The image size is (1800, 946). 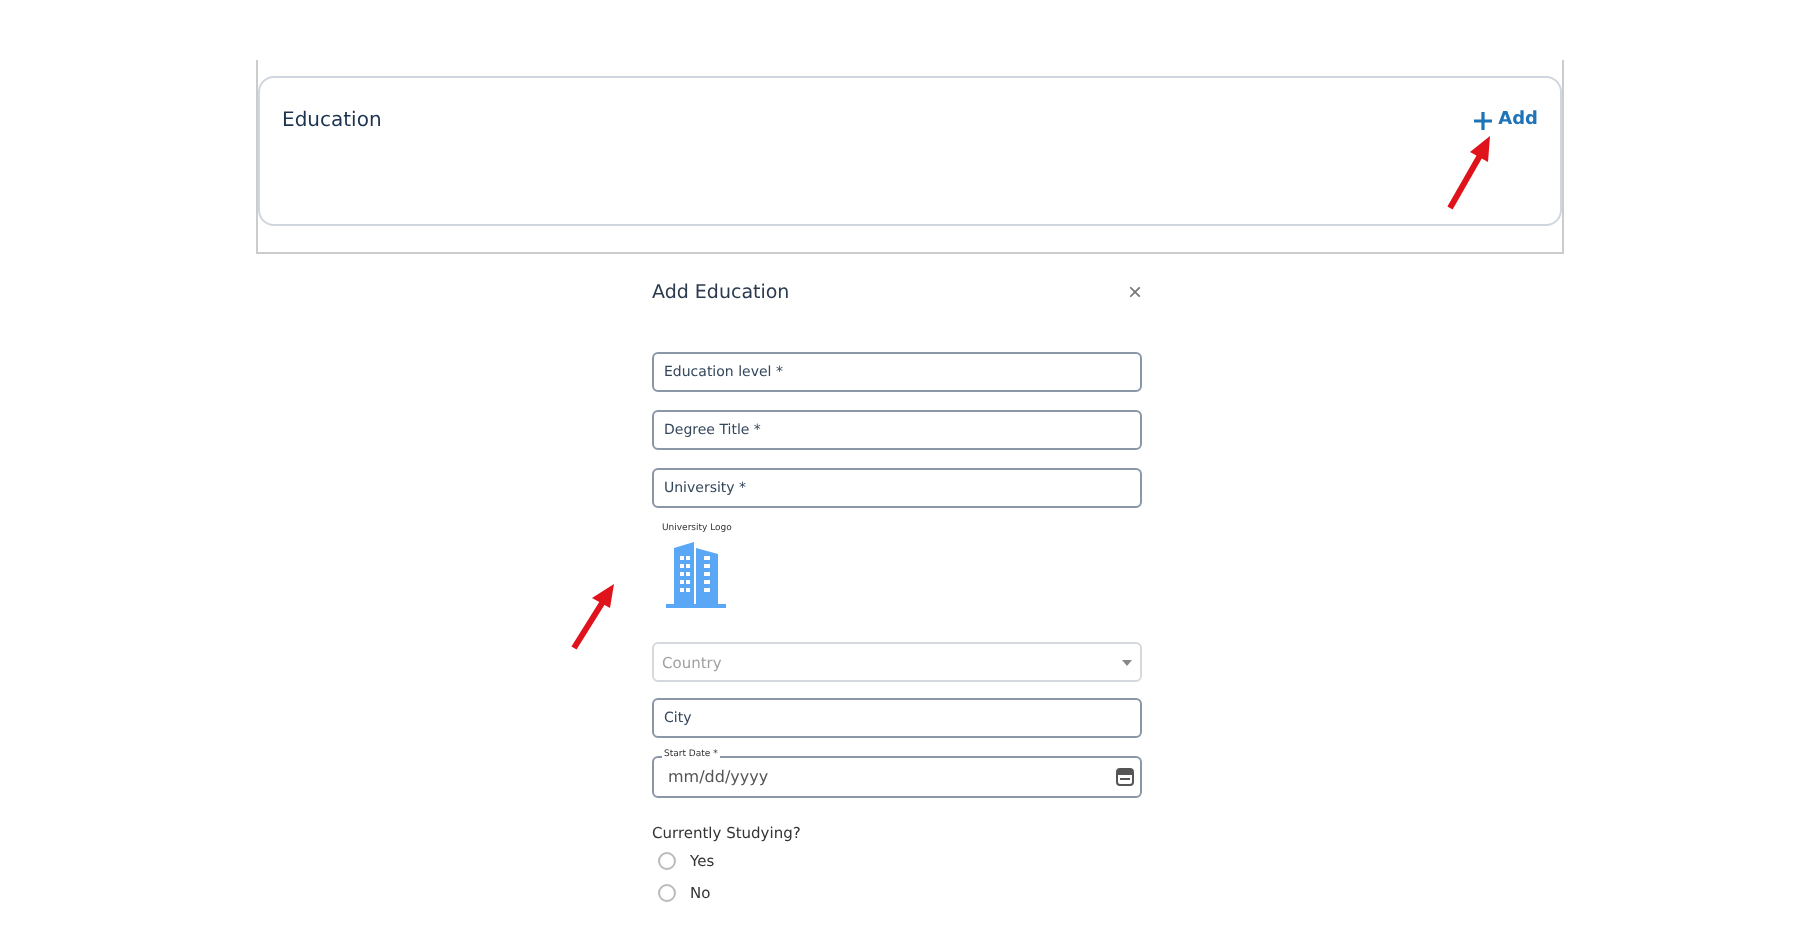 I want to click on dialog-title: Add Education, so click(x=721, y=292).